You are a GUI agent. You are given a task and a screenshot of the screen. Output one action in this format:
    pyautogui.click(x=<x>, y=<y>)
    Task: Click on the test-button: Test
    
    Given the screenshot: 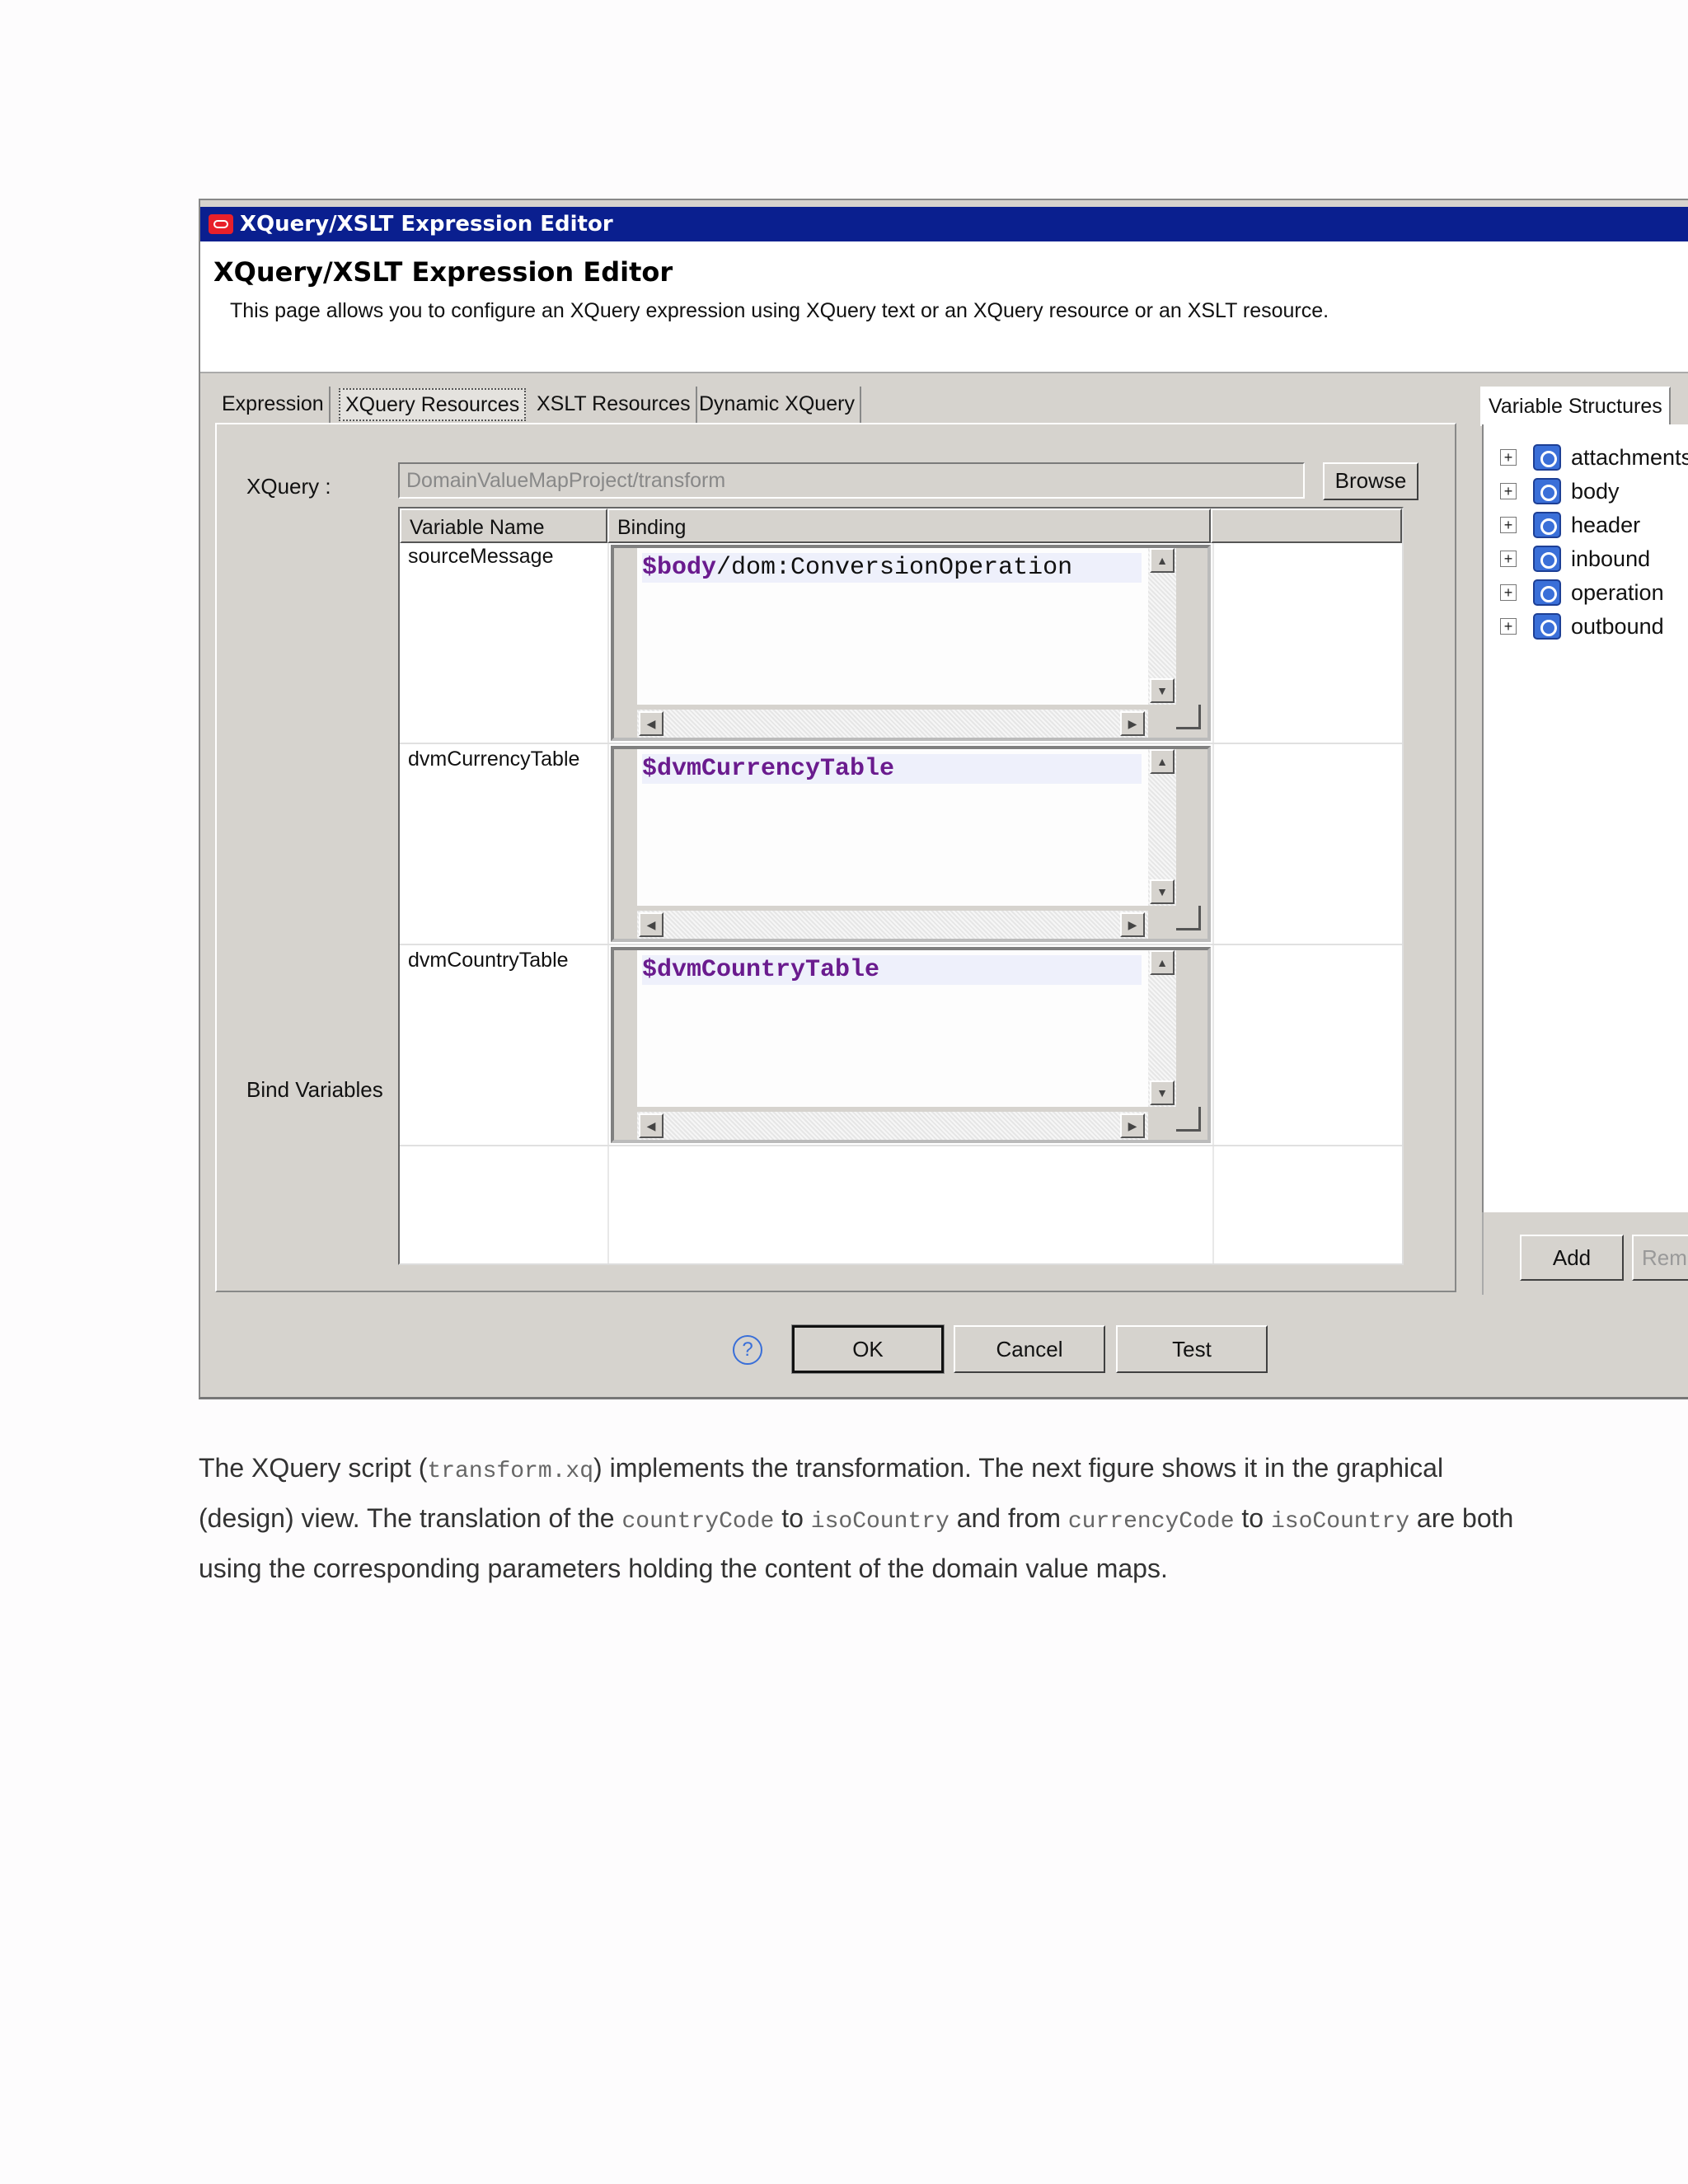 What is the action you would take?
    pyautogui.click(x=1192, y=1349)
    